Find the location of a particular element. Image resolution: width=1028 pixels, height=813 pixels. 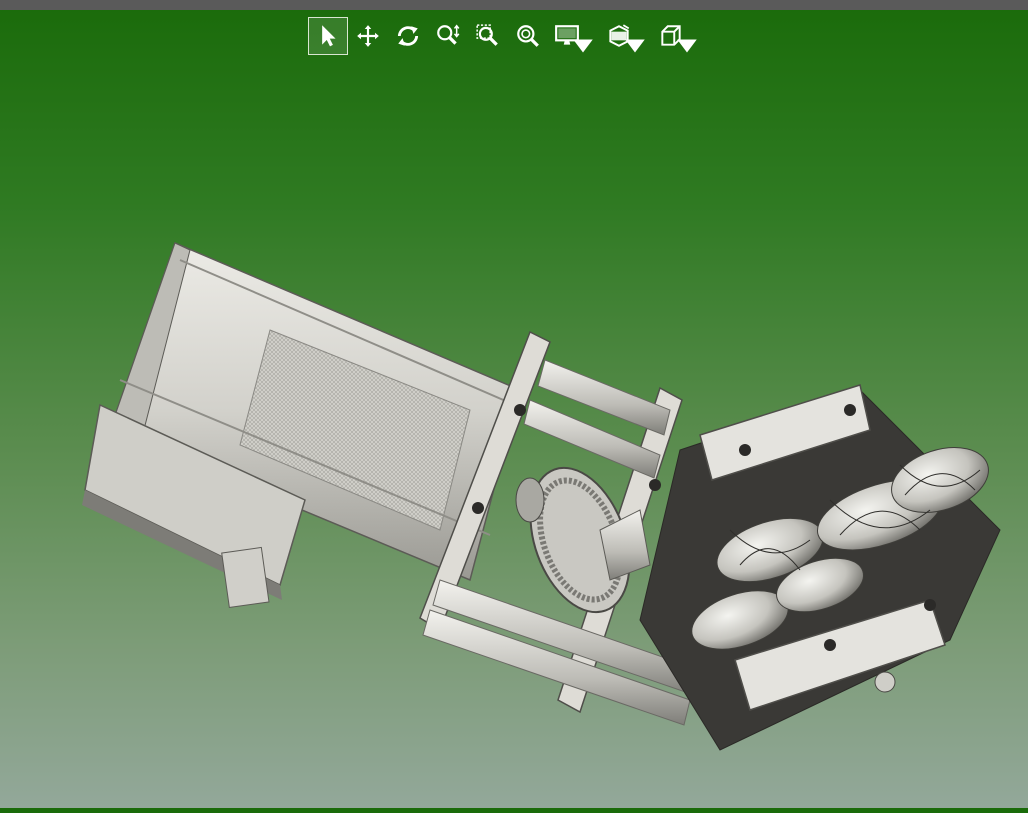

zoom-window-icon is located at coordinates (487, 35).